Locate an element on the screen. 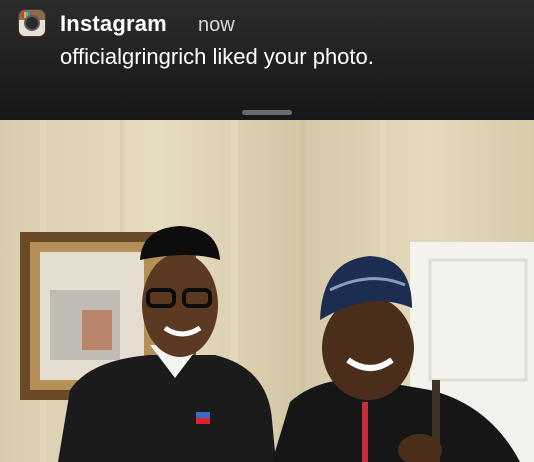 The image size is (534, 462). notification-app-name: Instagram is located at coordinates (113, 23).